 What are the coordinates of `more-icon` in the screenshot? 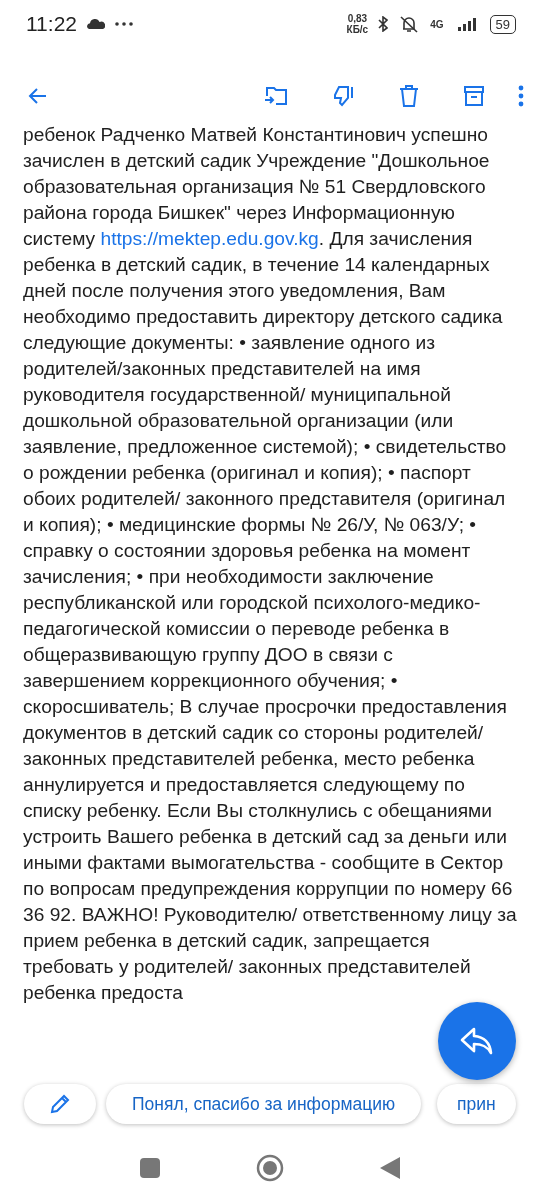 It's located at (124, 24).